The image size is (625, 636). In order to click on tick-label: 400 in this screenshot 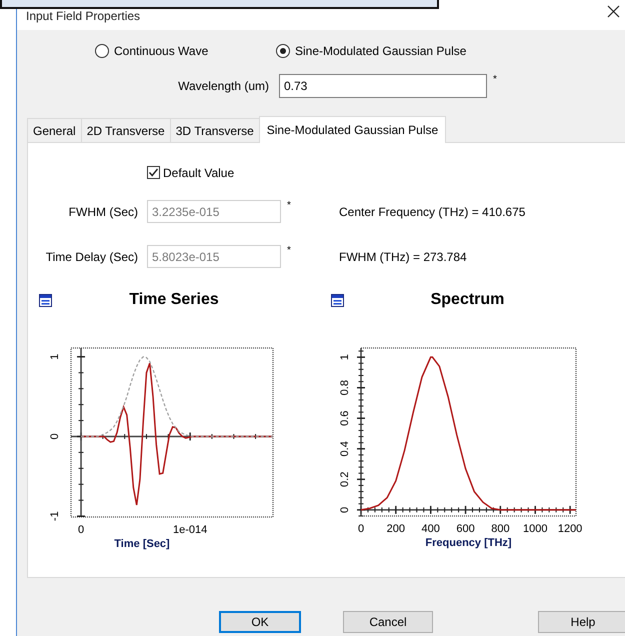, I will do `click(431, 529)`.